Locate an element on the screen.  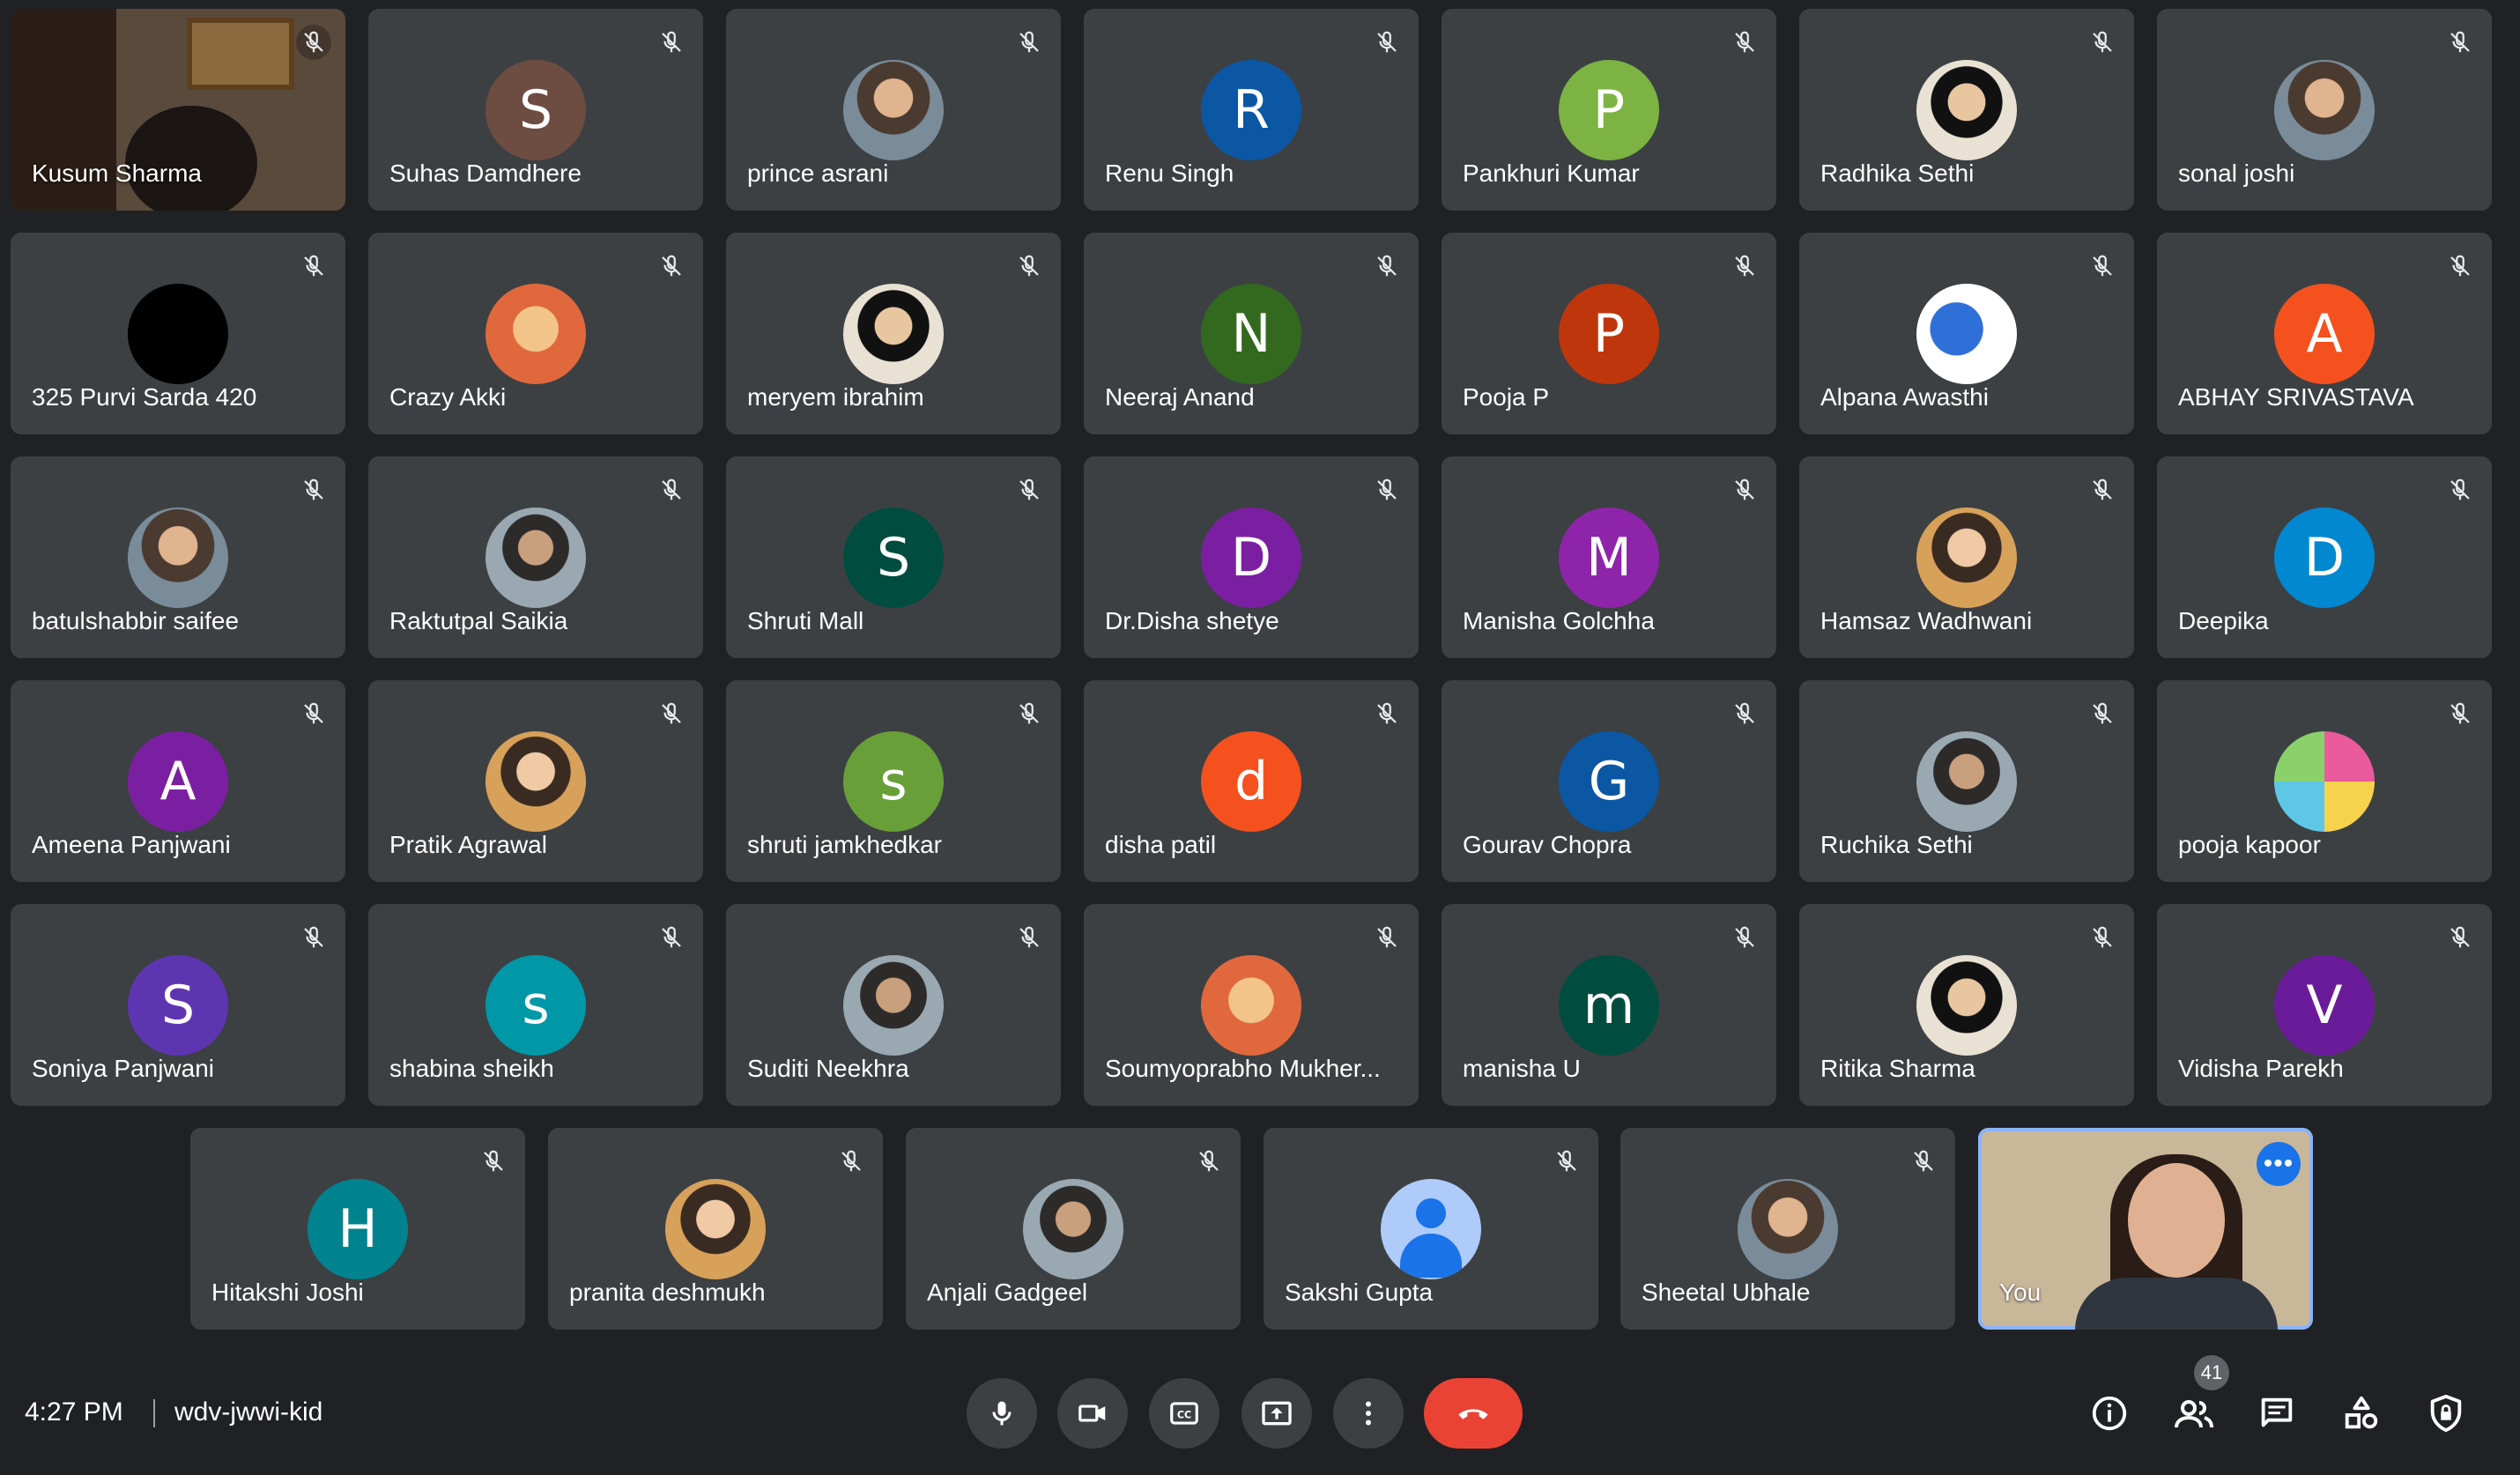
chat-button is located at coordinates (2276, 1413).